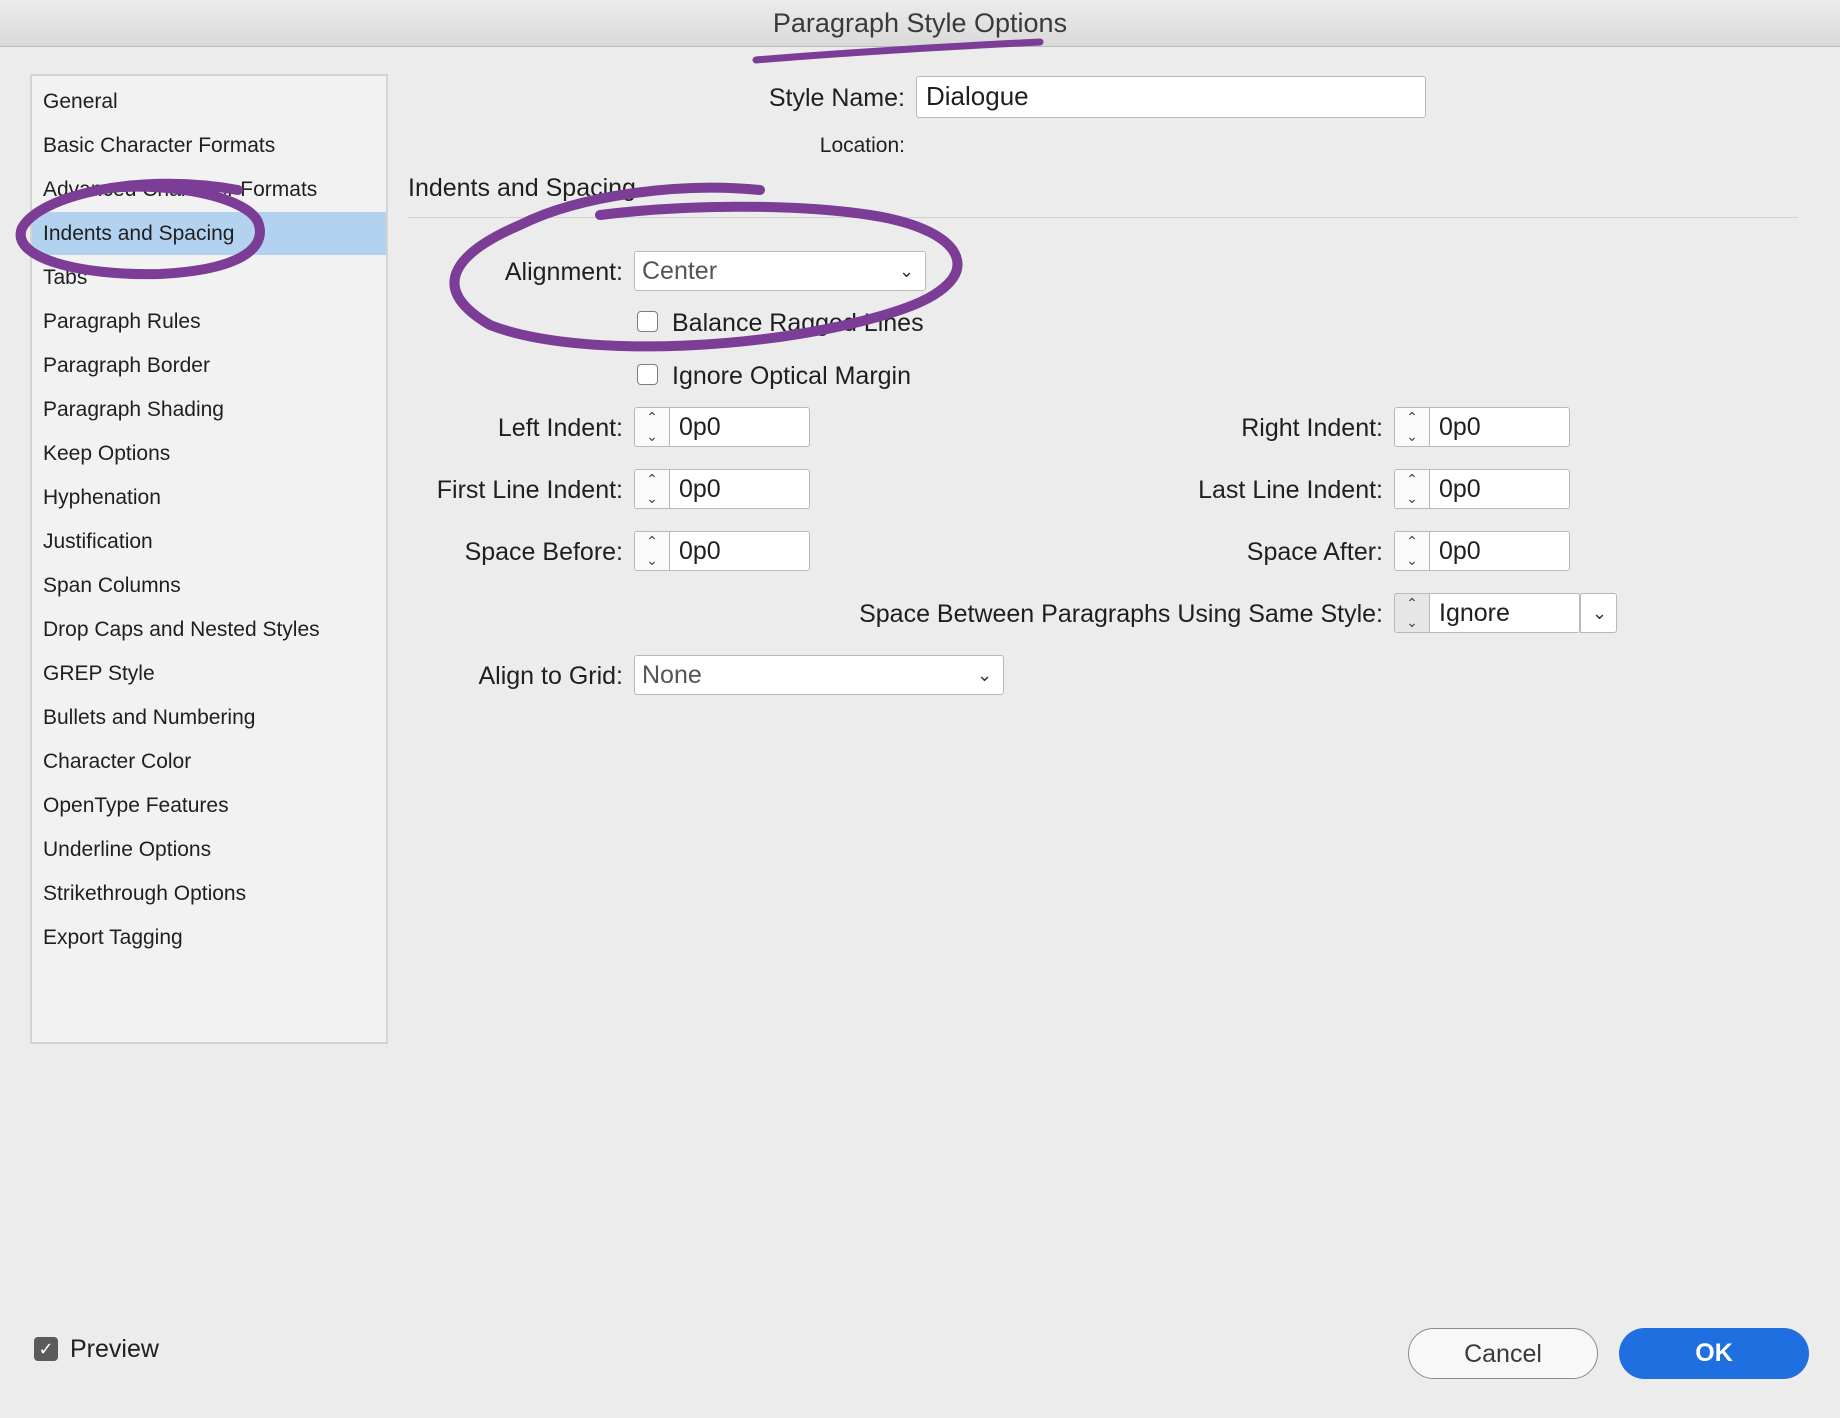  I want to click on ignore-optical-margin-checkbox, so click(647, 374).